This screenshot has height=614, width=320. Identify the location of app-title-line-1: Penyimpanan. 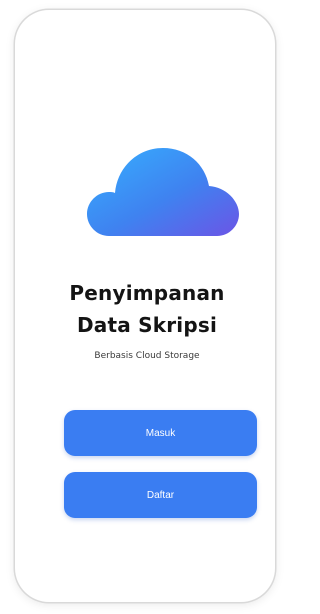
(147, 293).